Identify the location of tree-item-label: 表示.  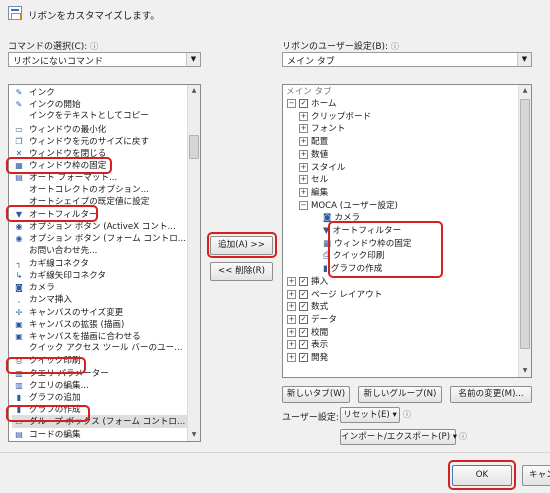
(320, 345).